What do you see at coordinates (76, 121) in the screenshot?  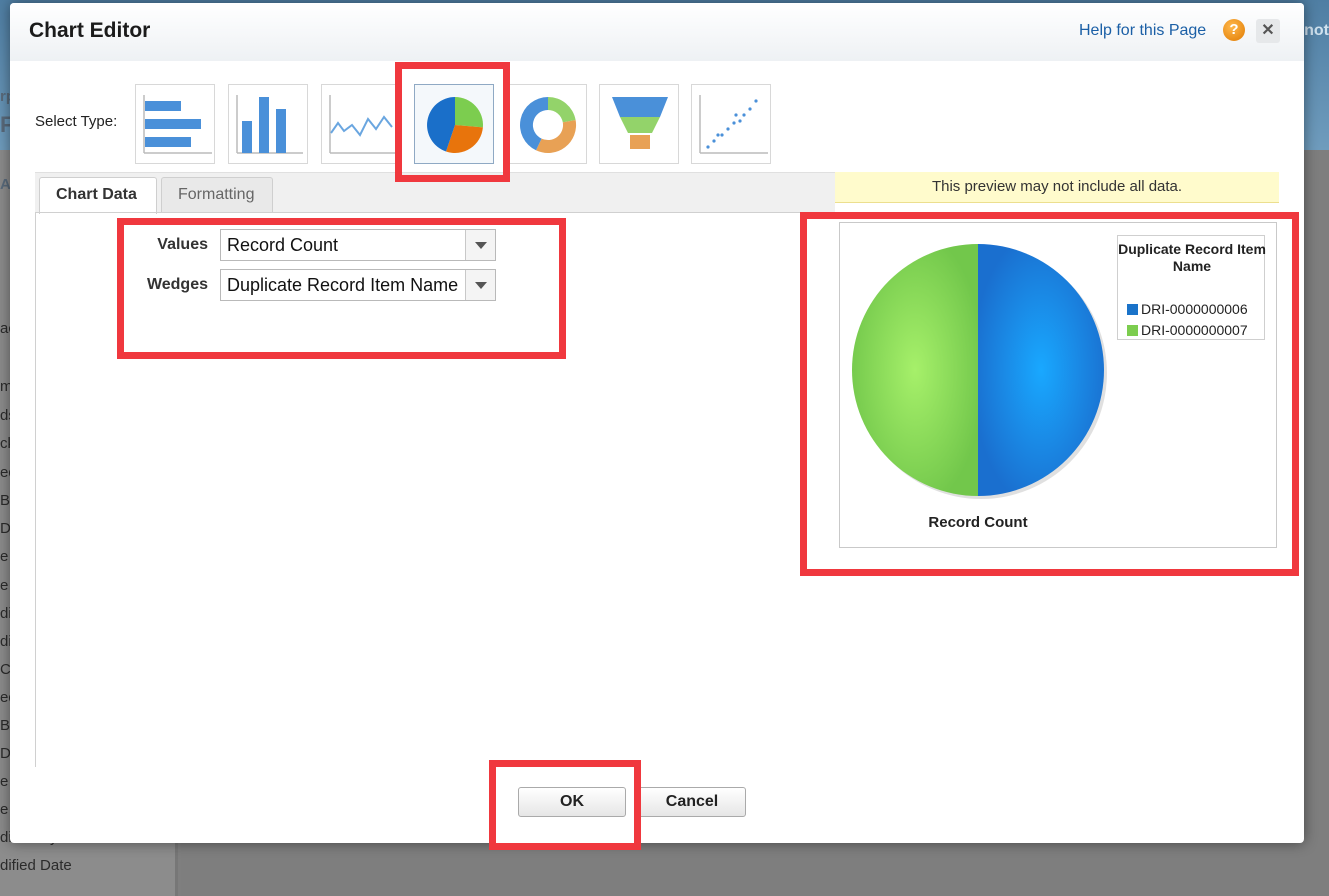 I see `select-type-label: Select Type:` at bounding box center [76, 121].